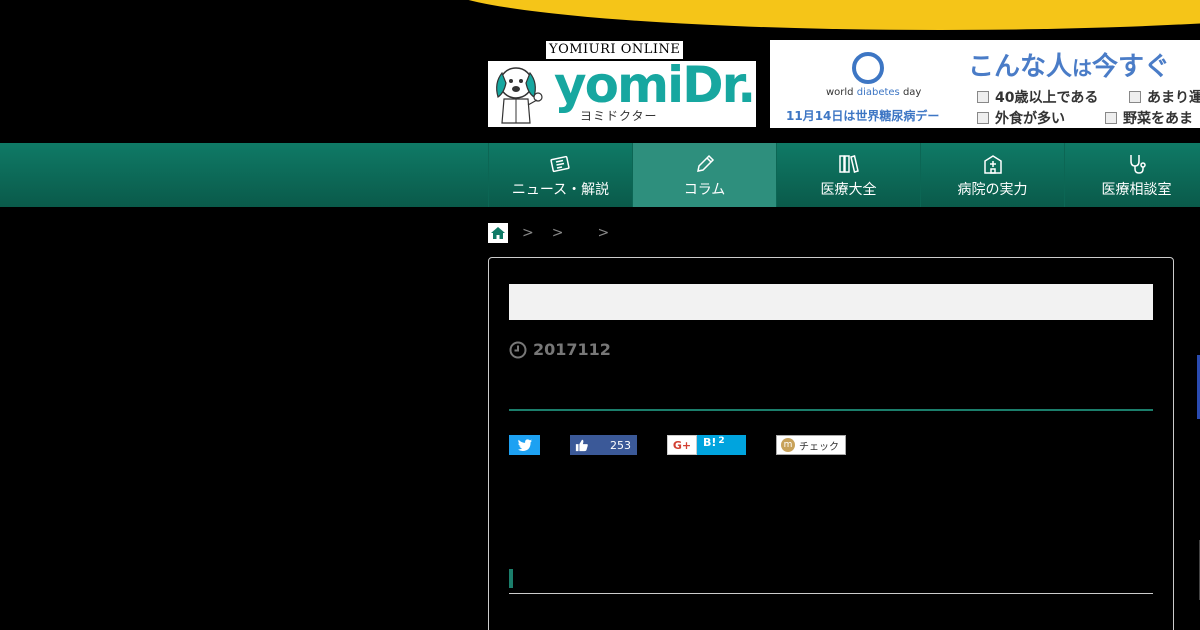 Image resolution: width=1200 pixels, height=630 pixels. Describe the element at coordinates (1132, 175) in the screenshot. I see `nav-item-consultation: 医療相談室` at that location.